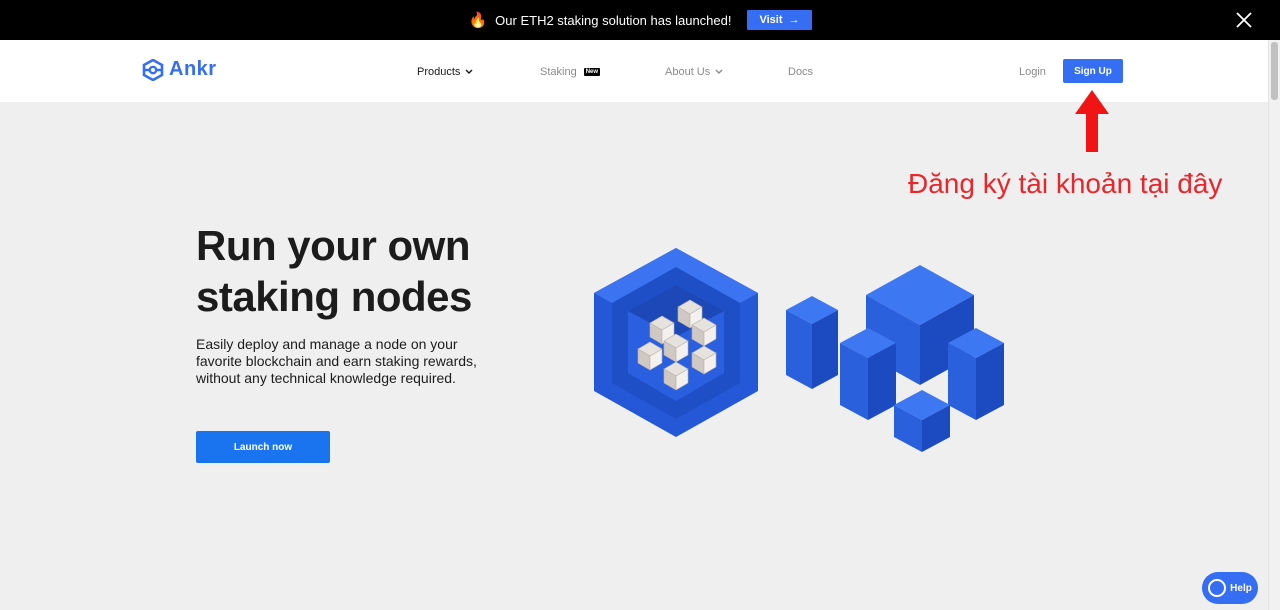  What do you see at coordinates (676, 342) in the screenshot?
I see `hexagon-frame` at bounding box center [676, 342].